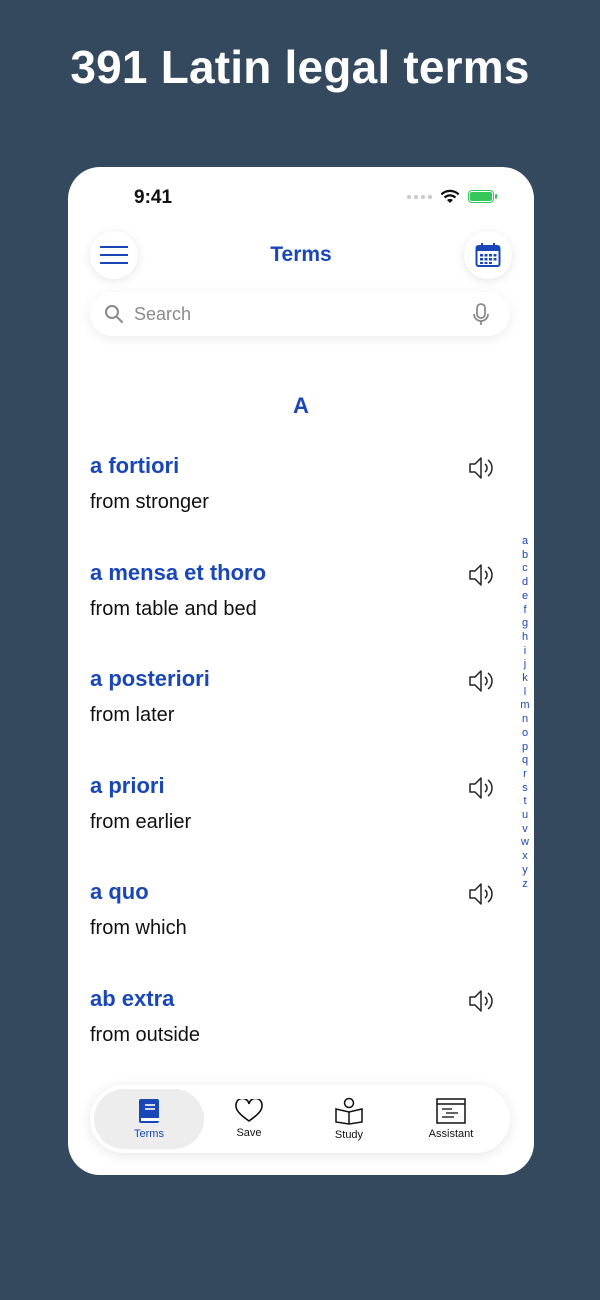  Describe the element at coordinates (300, 706) in the screenshot. I see `term-row: a posteriori from later` at that location.